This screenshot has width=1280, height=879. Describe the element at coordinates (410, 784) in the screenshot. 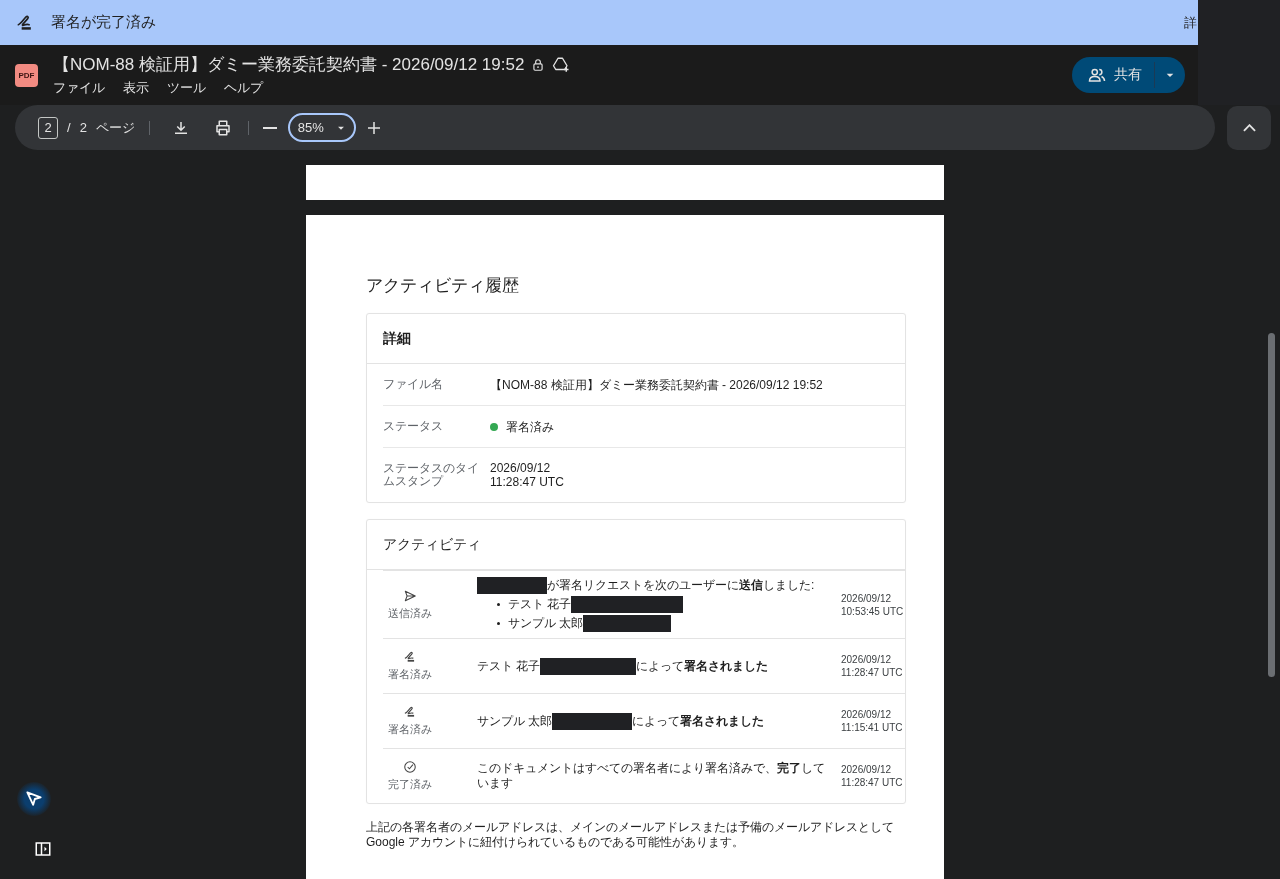

I see `status-label: 完了済み` at that location.